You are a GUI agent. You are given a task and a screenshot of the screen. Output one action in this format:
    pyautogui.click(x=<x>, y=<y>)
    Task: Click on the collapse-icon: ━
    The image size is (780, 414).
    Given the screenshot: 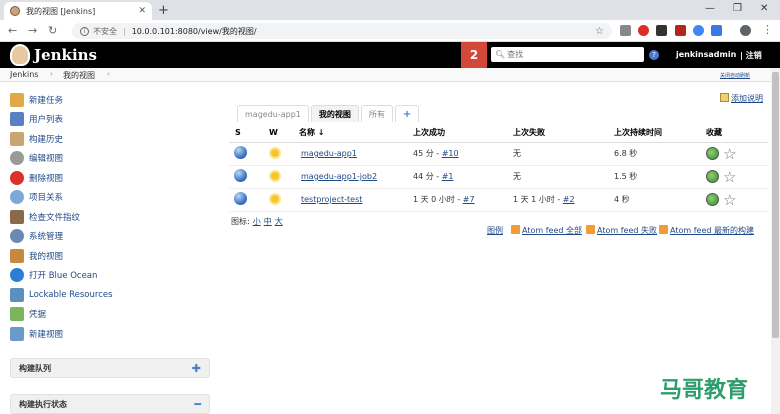 What is the action you would take?
    pyautogui.click(x=197, y=404)
    